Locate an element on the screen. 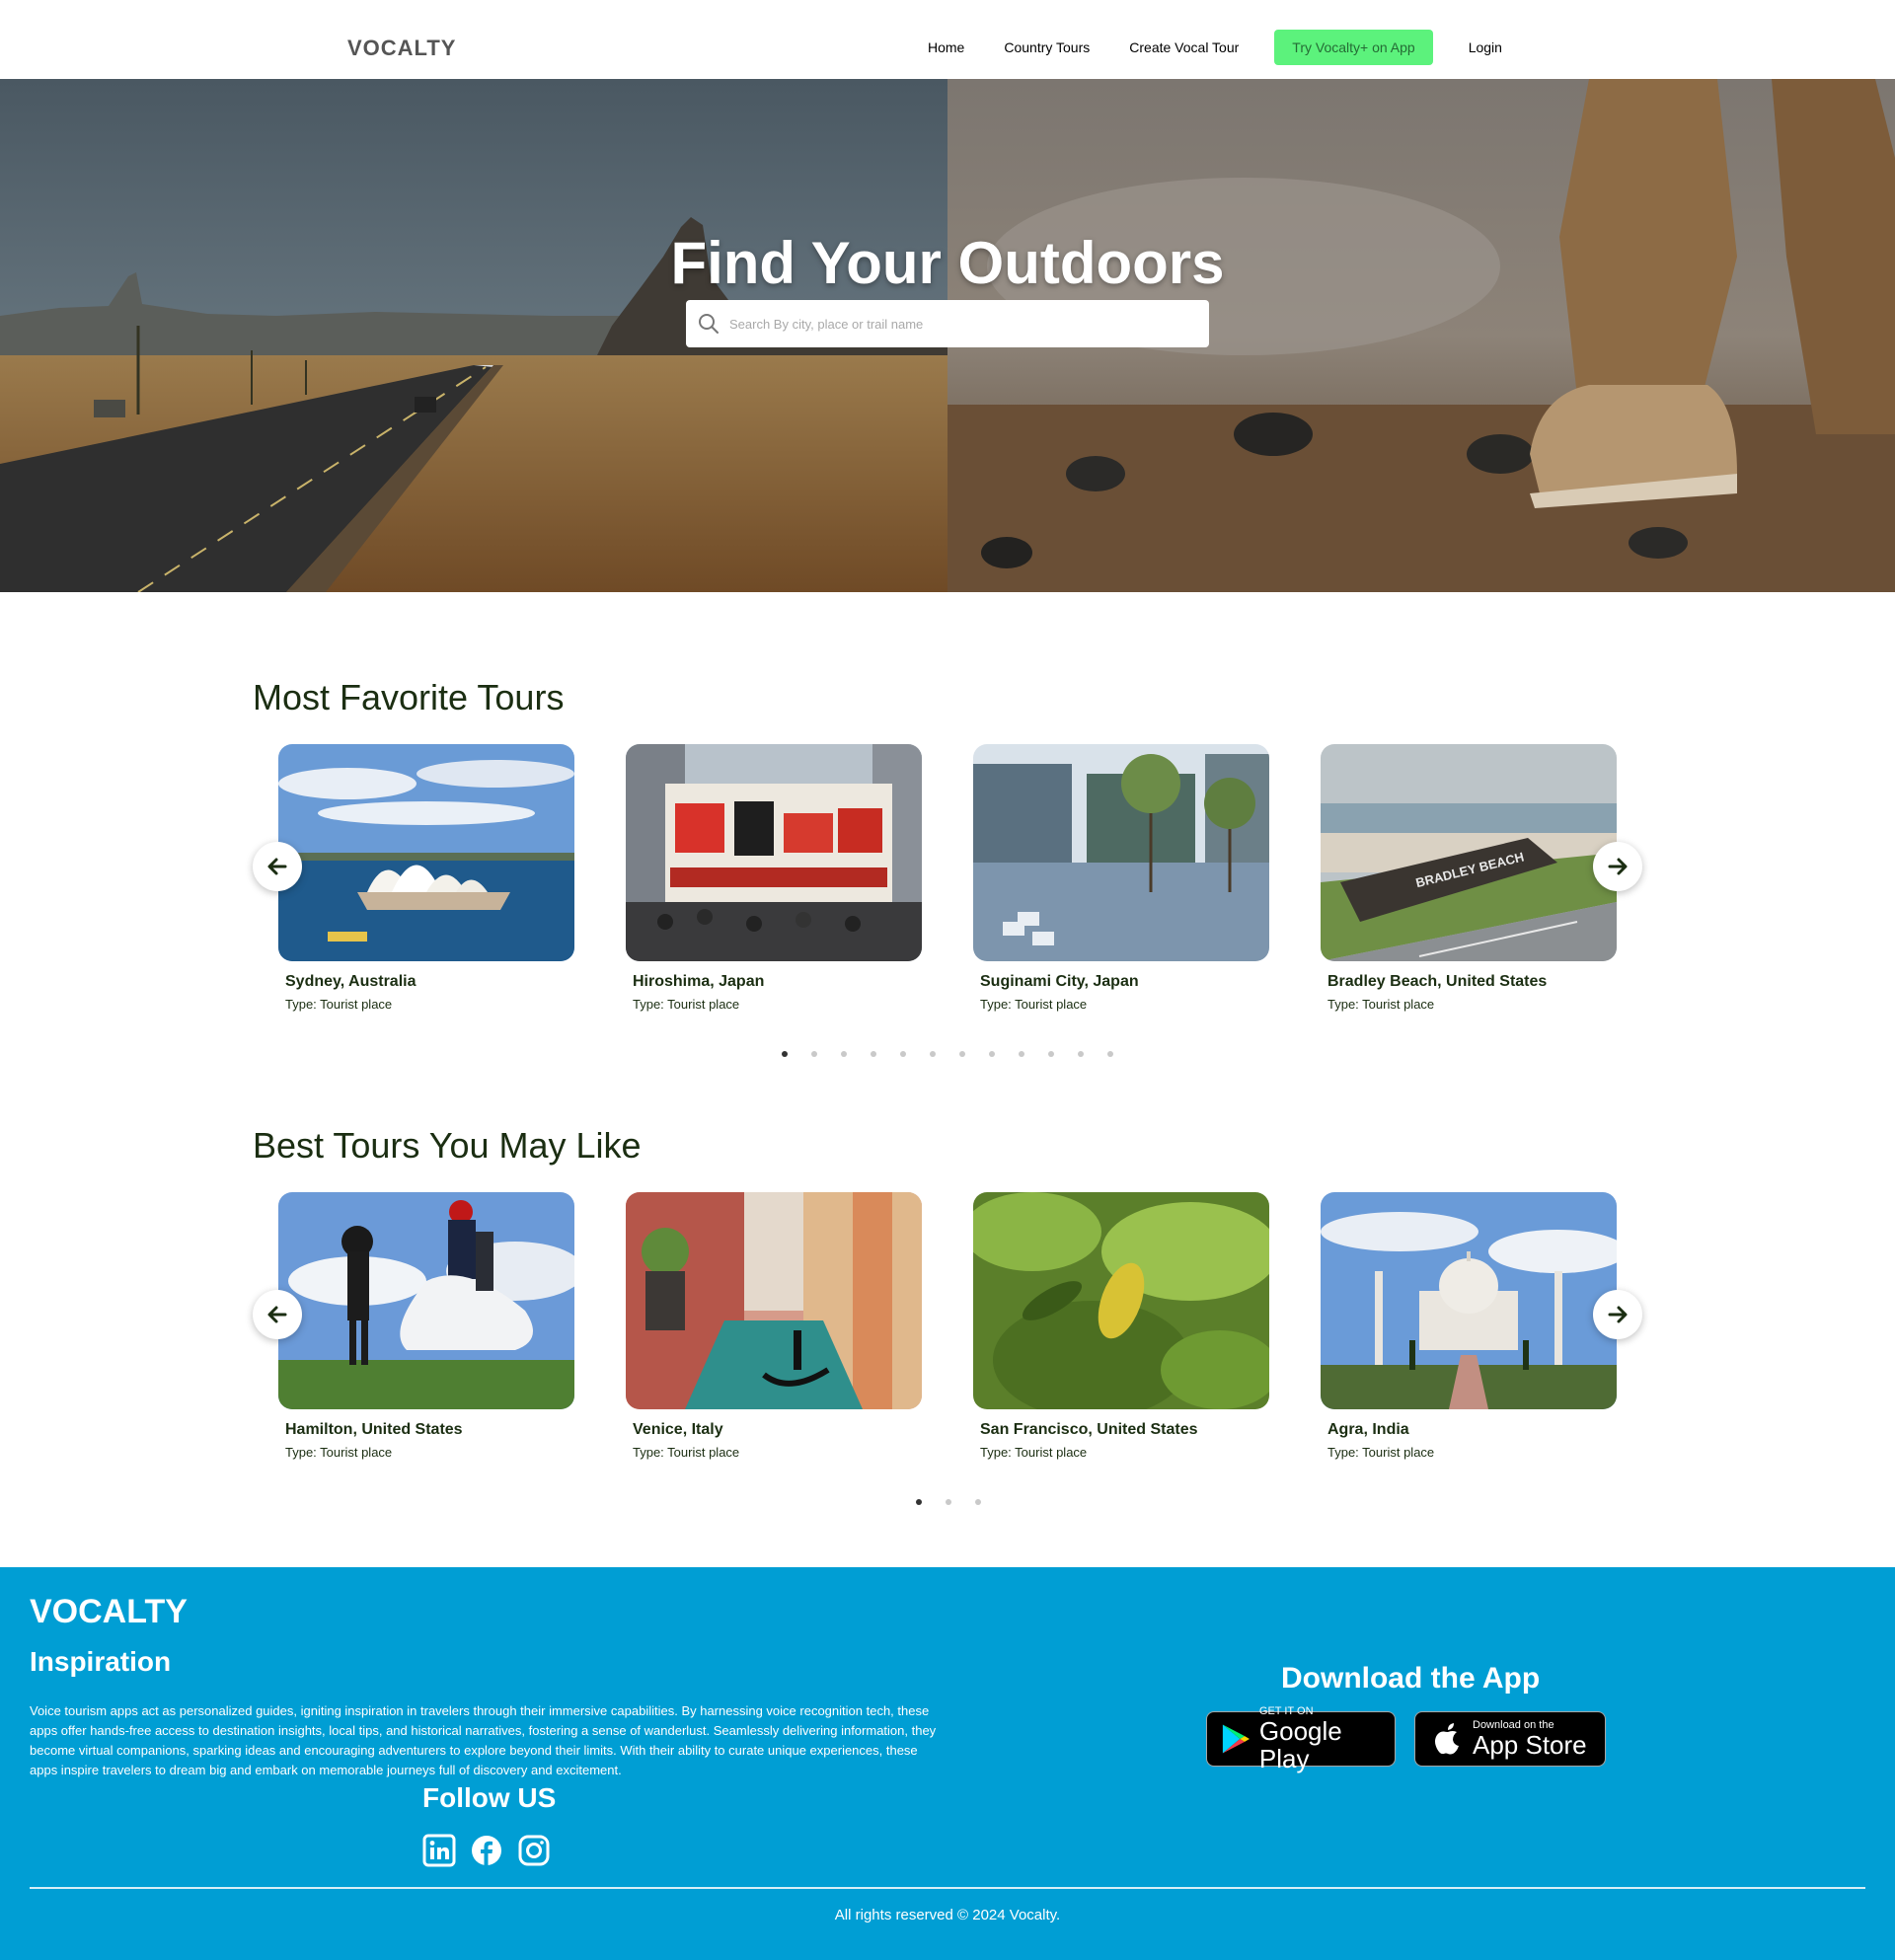  copyright-text: All rights reserved © 2024 Vocalty. is located at coordinates (948, 1915).